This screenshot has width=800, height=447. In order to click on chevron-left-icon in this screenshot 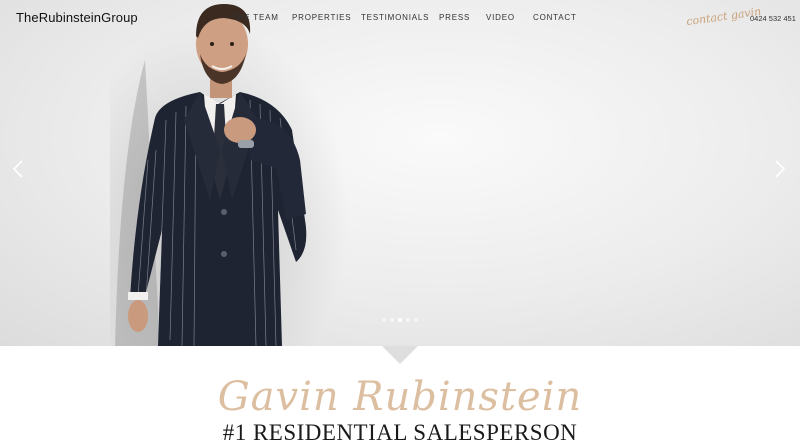, I will do `click(18, 169)`.